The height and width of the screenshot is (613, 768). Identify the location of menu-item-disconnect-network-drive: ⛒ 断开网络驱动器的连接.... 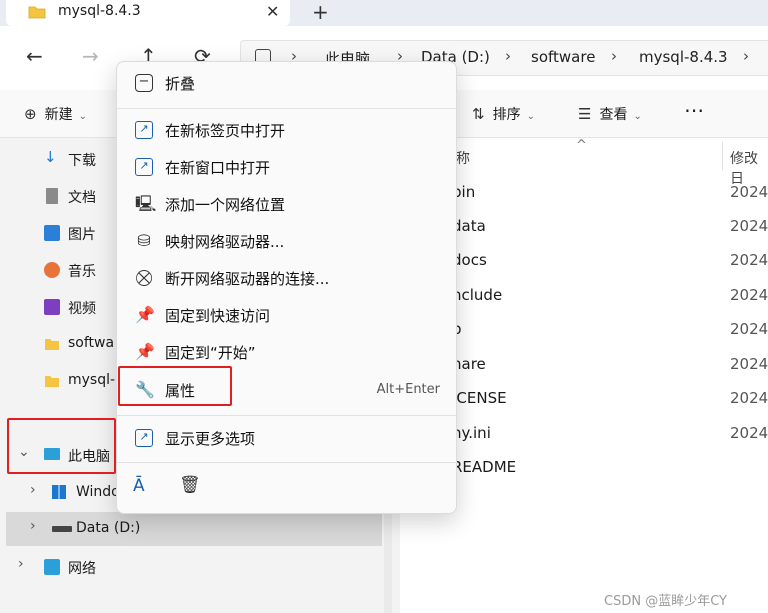
(287, 278).